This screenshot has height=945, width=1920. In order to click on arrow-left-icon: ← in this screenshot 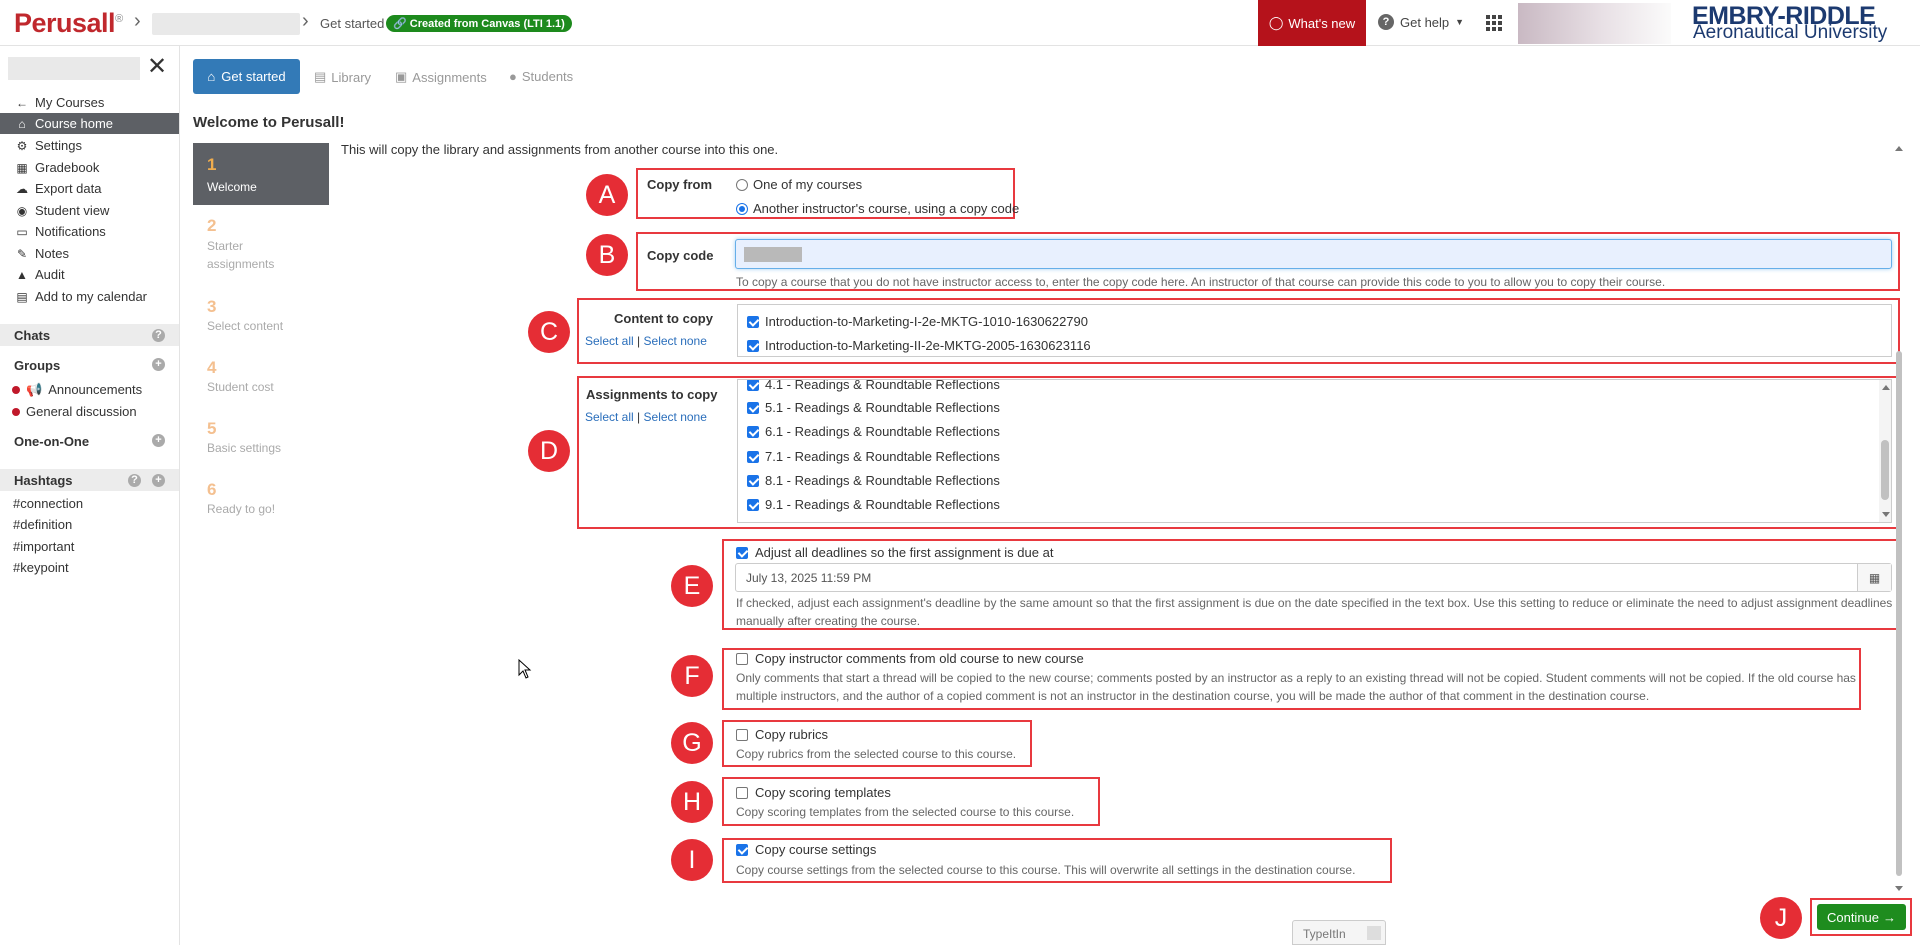, I will do `click(22, 102)`.